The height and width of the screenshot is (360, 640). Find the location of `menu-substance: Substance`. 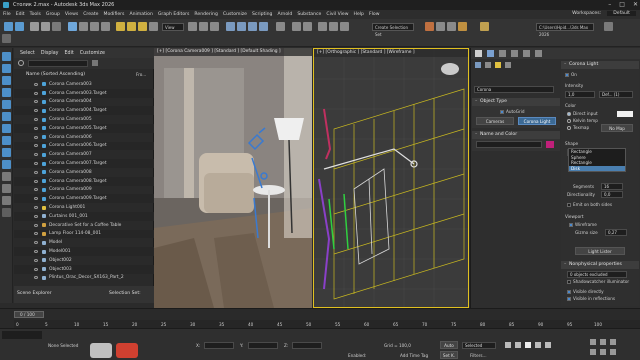

menu-substance: Substance is located at coordinates (309, 14).